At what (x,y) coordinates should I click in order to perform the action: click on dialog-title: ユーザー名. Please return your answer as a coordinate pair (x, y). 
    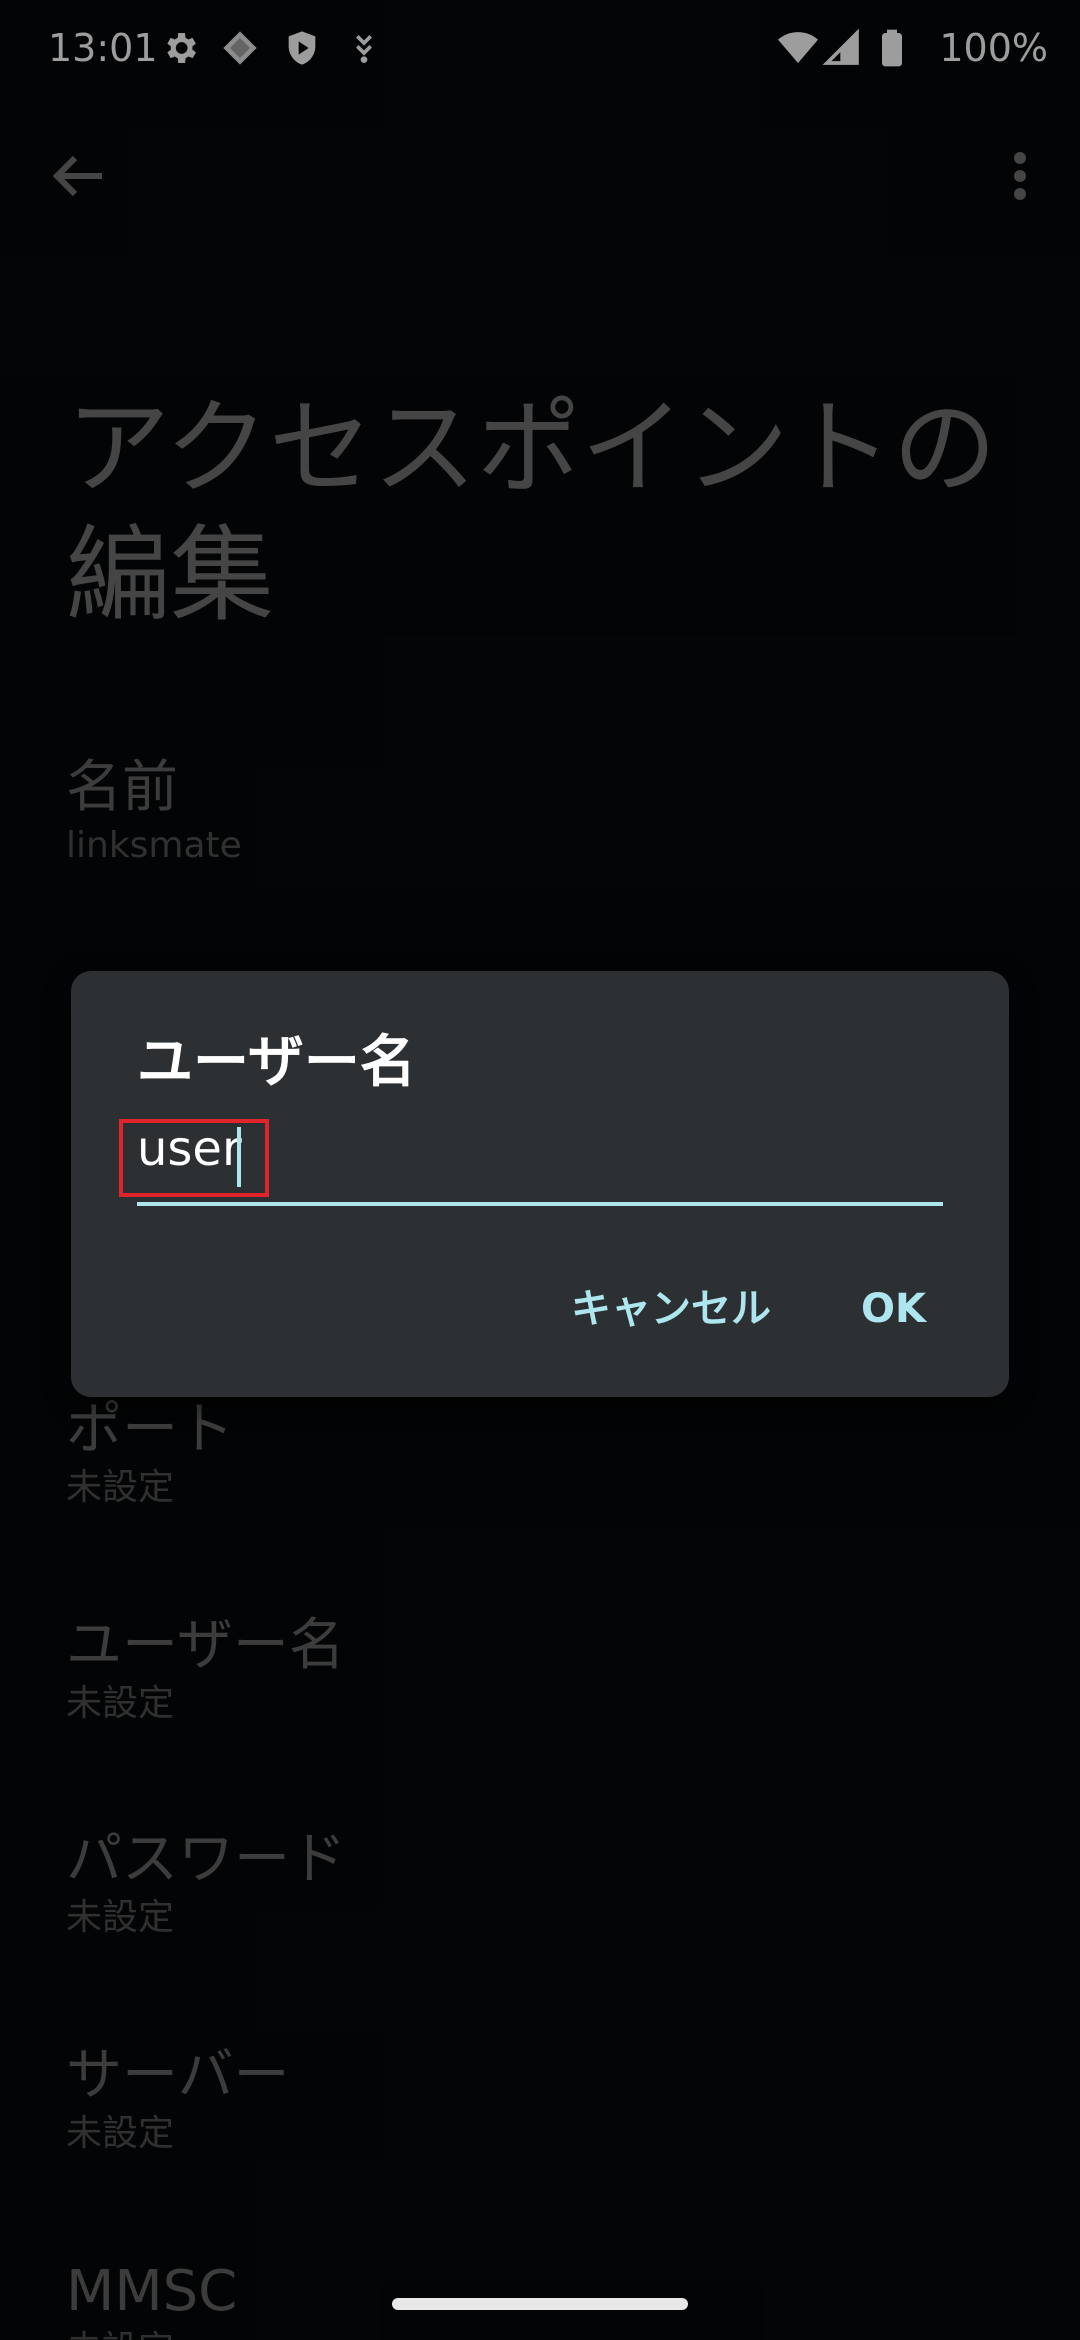
    Looking at the image, I should click on (276, 1062).